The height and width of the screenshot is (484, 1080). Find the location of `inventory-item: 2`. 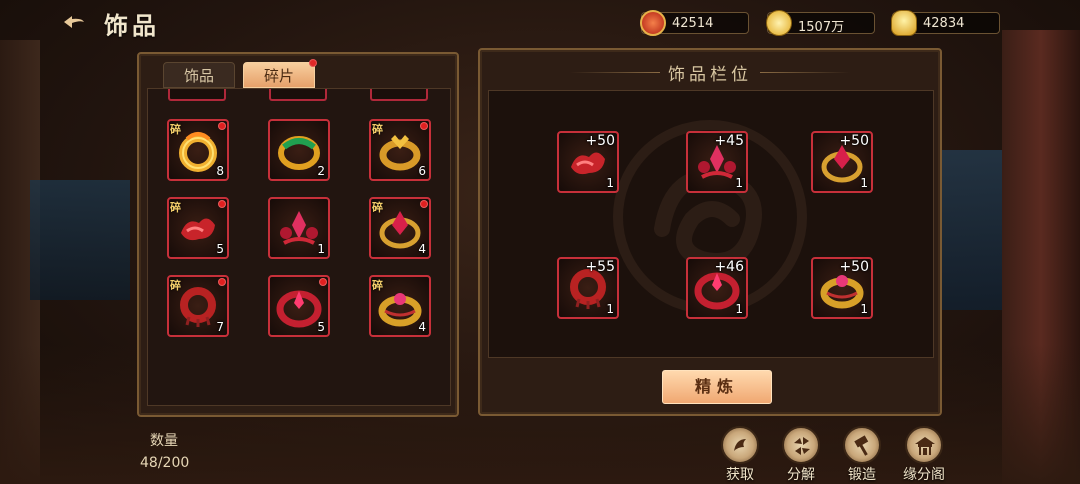

inventory-item: 2 is located at coordinates (299, 150).